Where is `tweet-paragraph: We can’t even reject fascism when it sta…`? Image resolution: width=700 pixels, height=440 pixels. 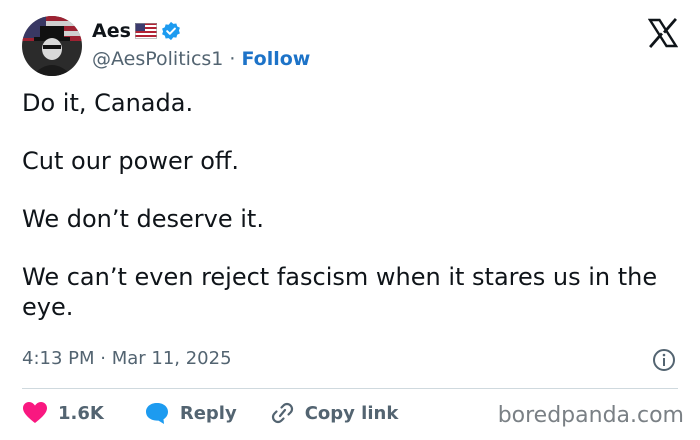
tweet-paragraph: We can’t even reject fascism when it sta… is located at coordinates (340, 292).